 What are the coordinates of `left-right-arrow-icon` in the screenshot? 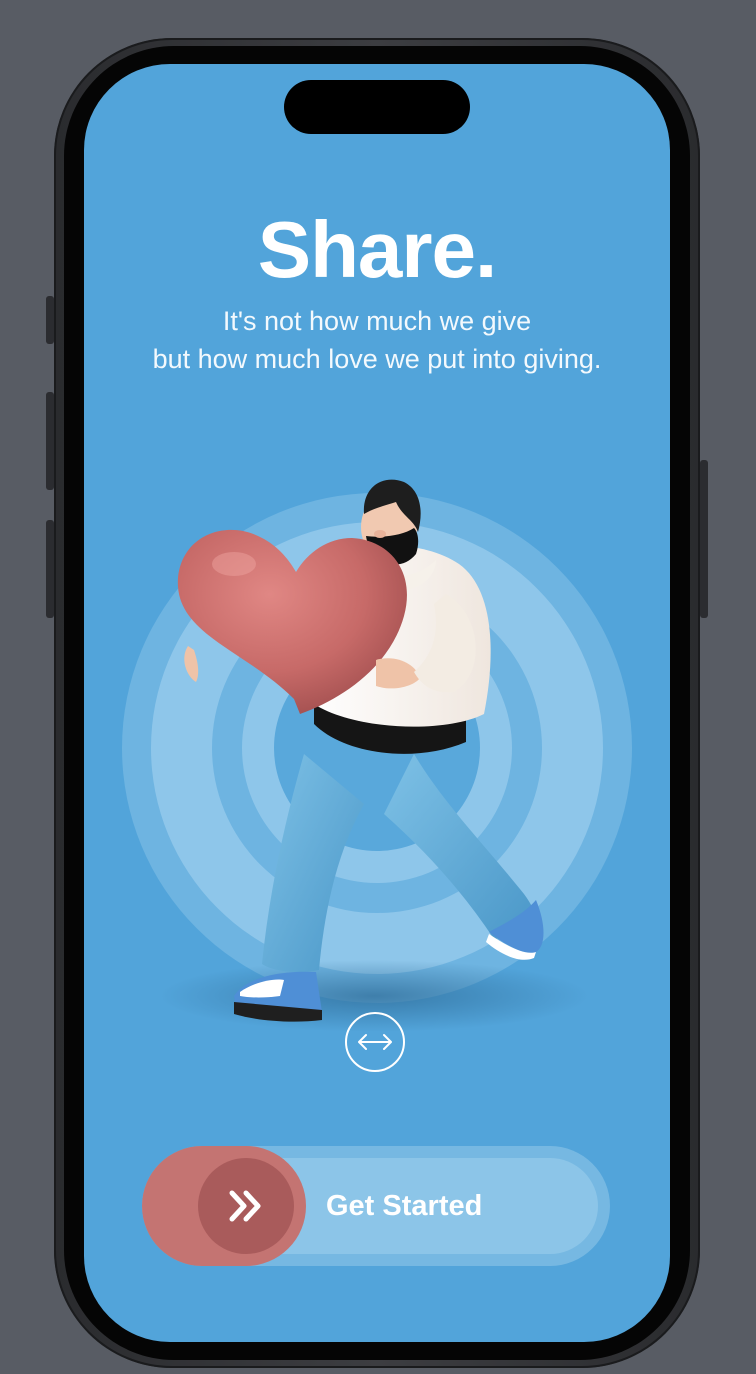 It's located at (375, 1042).